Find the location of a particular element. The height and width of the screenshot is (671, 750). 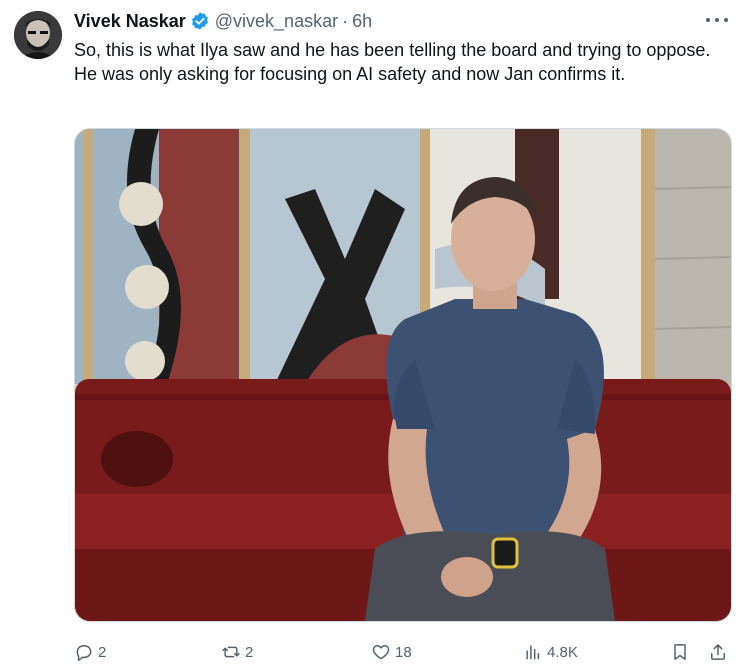

more-horizontal-icon is located at coordinates (717, 20).